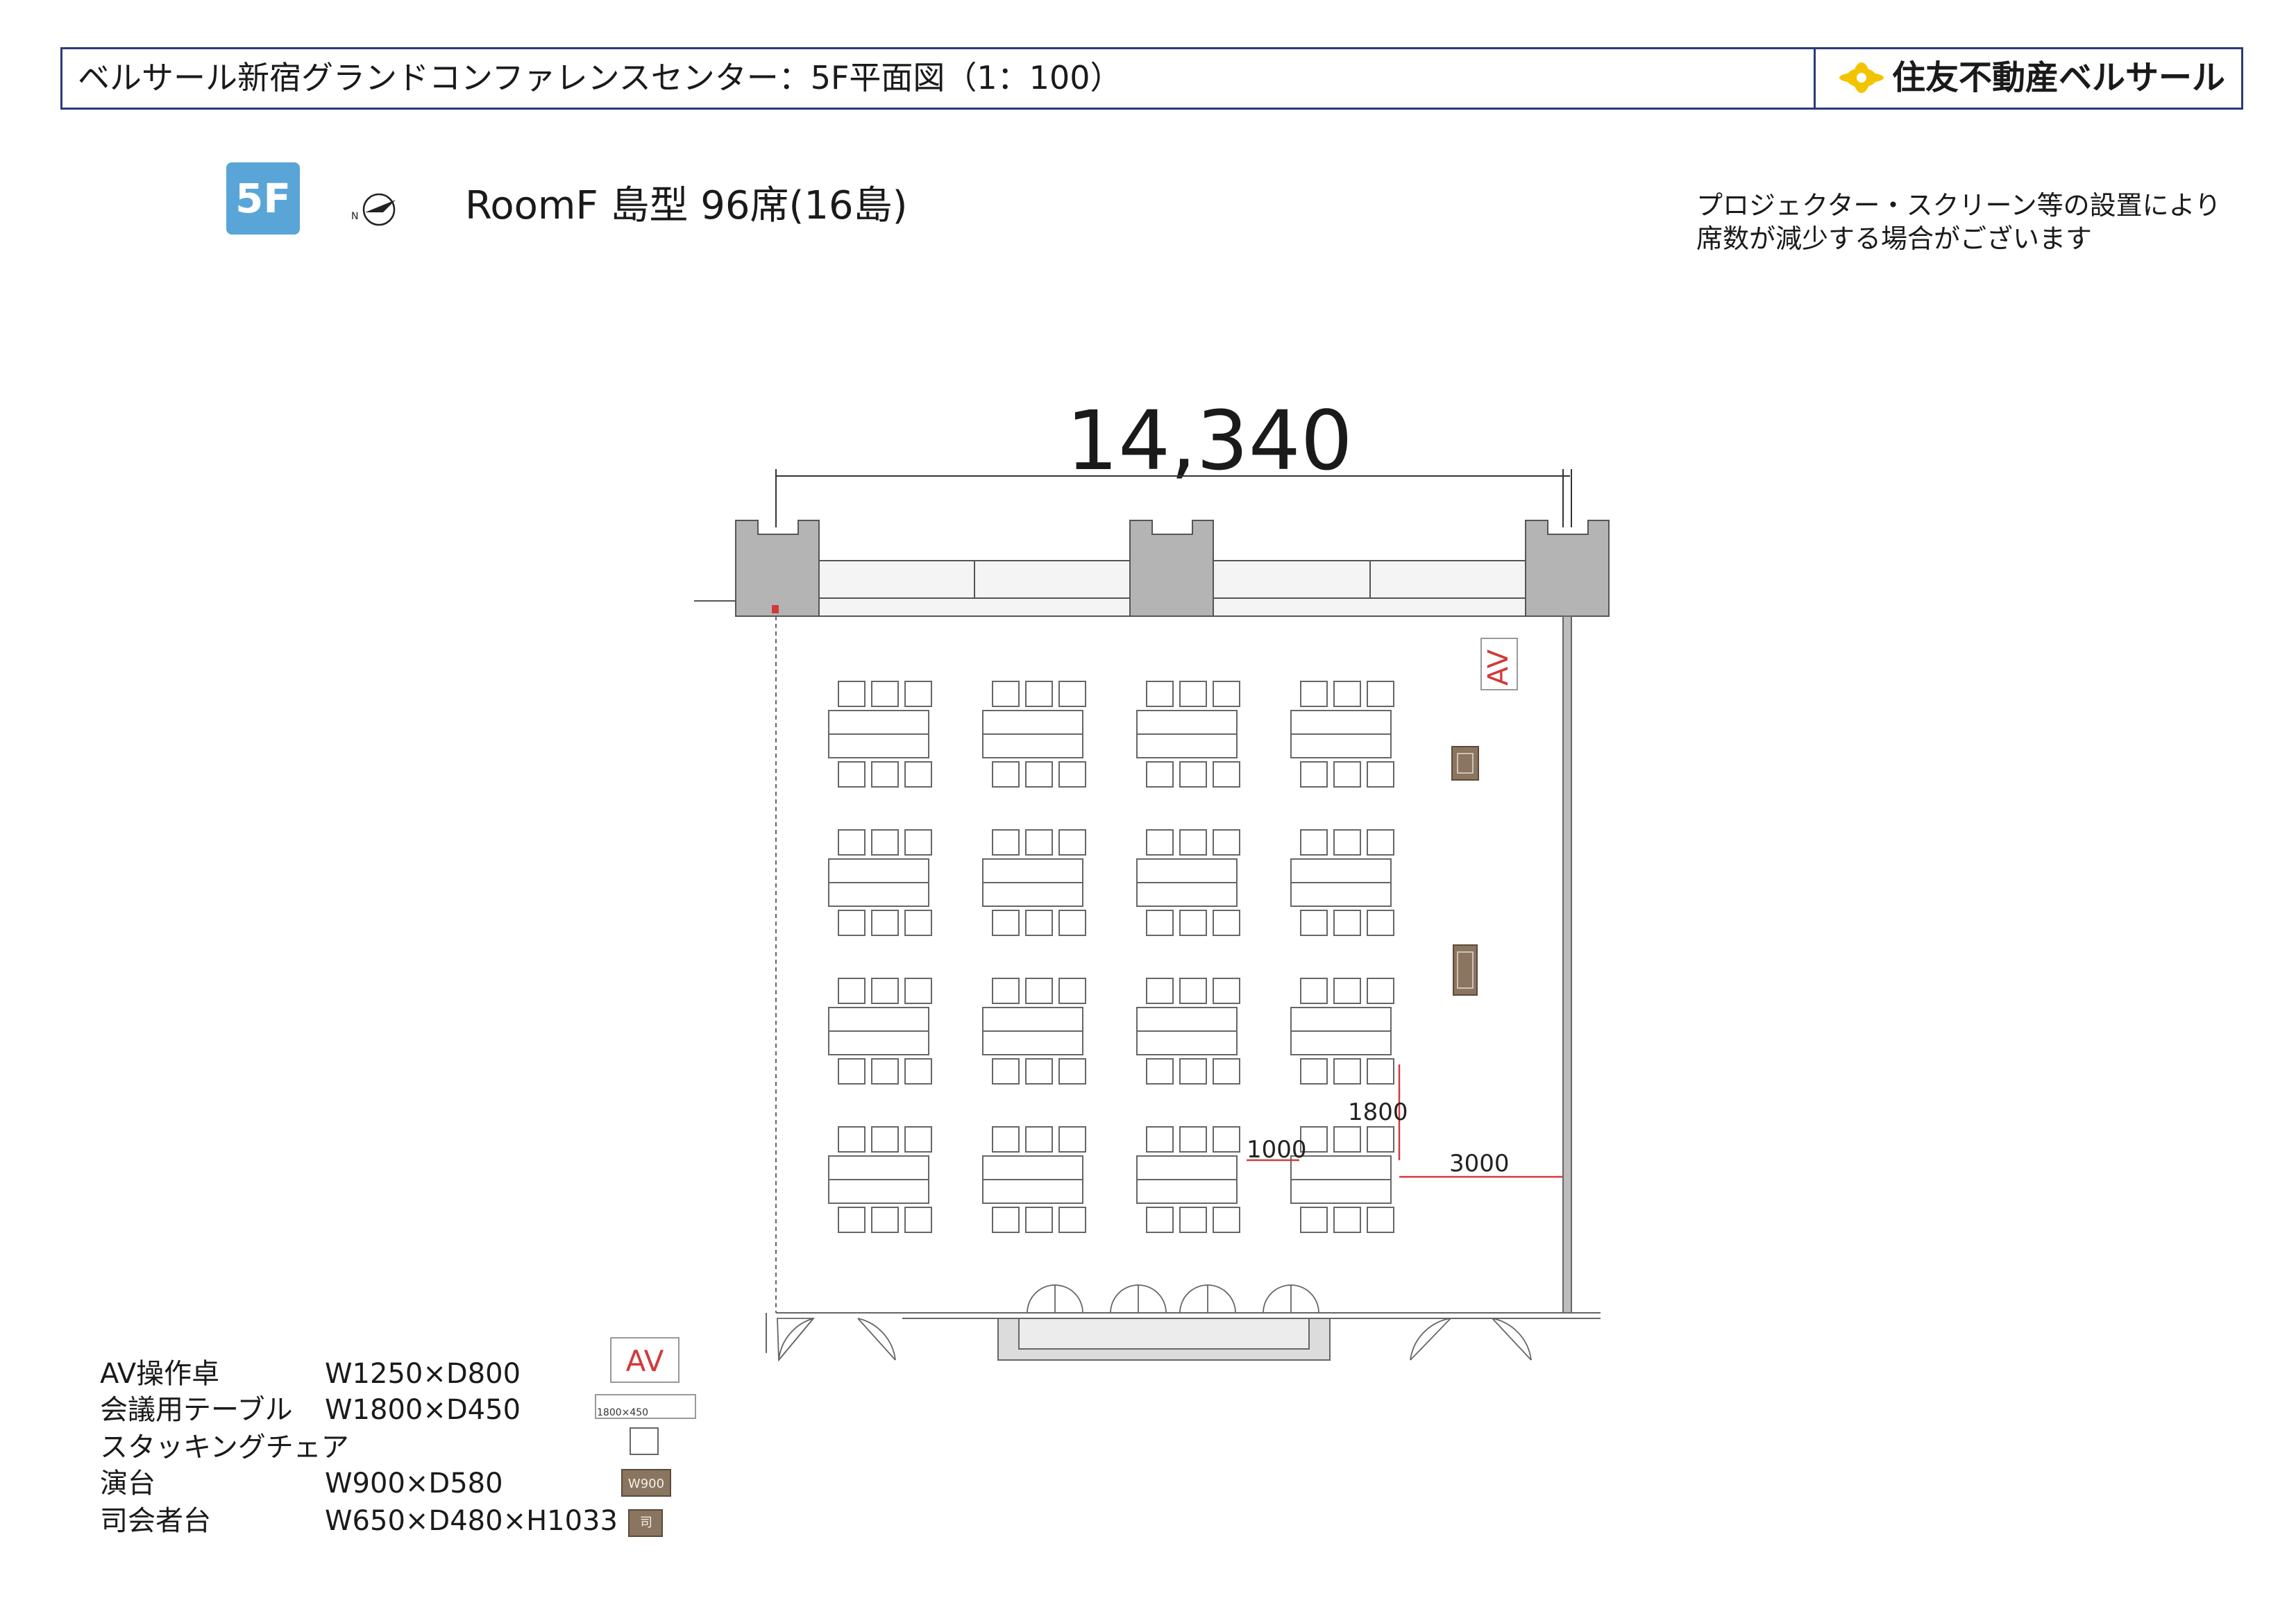  Describe the element at coordinates (423, 1374) in the screenshot. I see `legend-size: W1250×D800` at that location.